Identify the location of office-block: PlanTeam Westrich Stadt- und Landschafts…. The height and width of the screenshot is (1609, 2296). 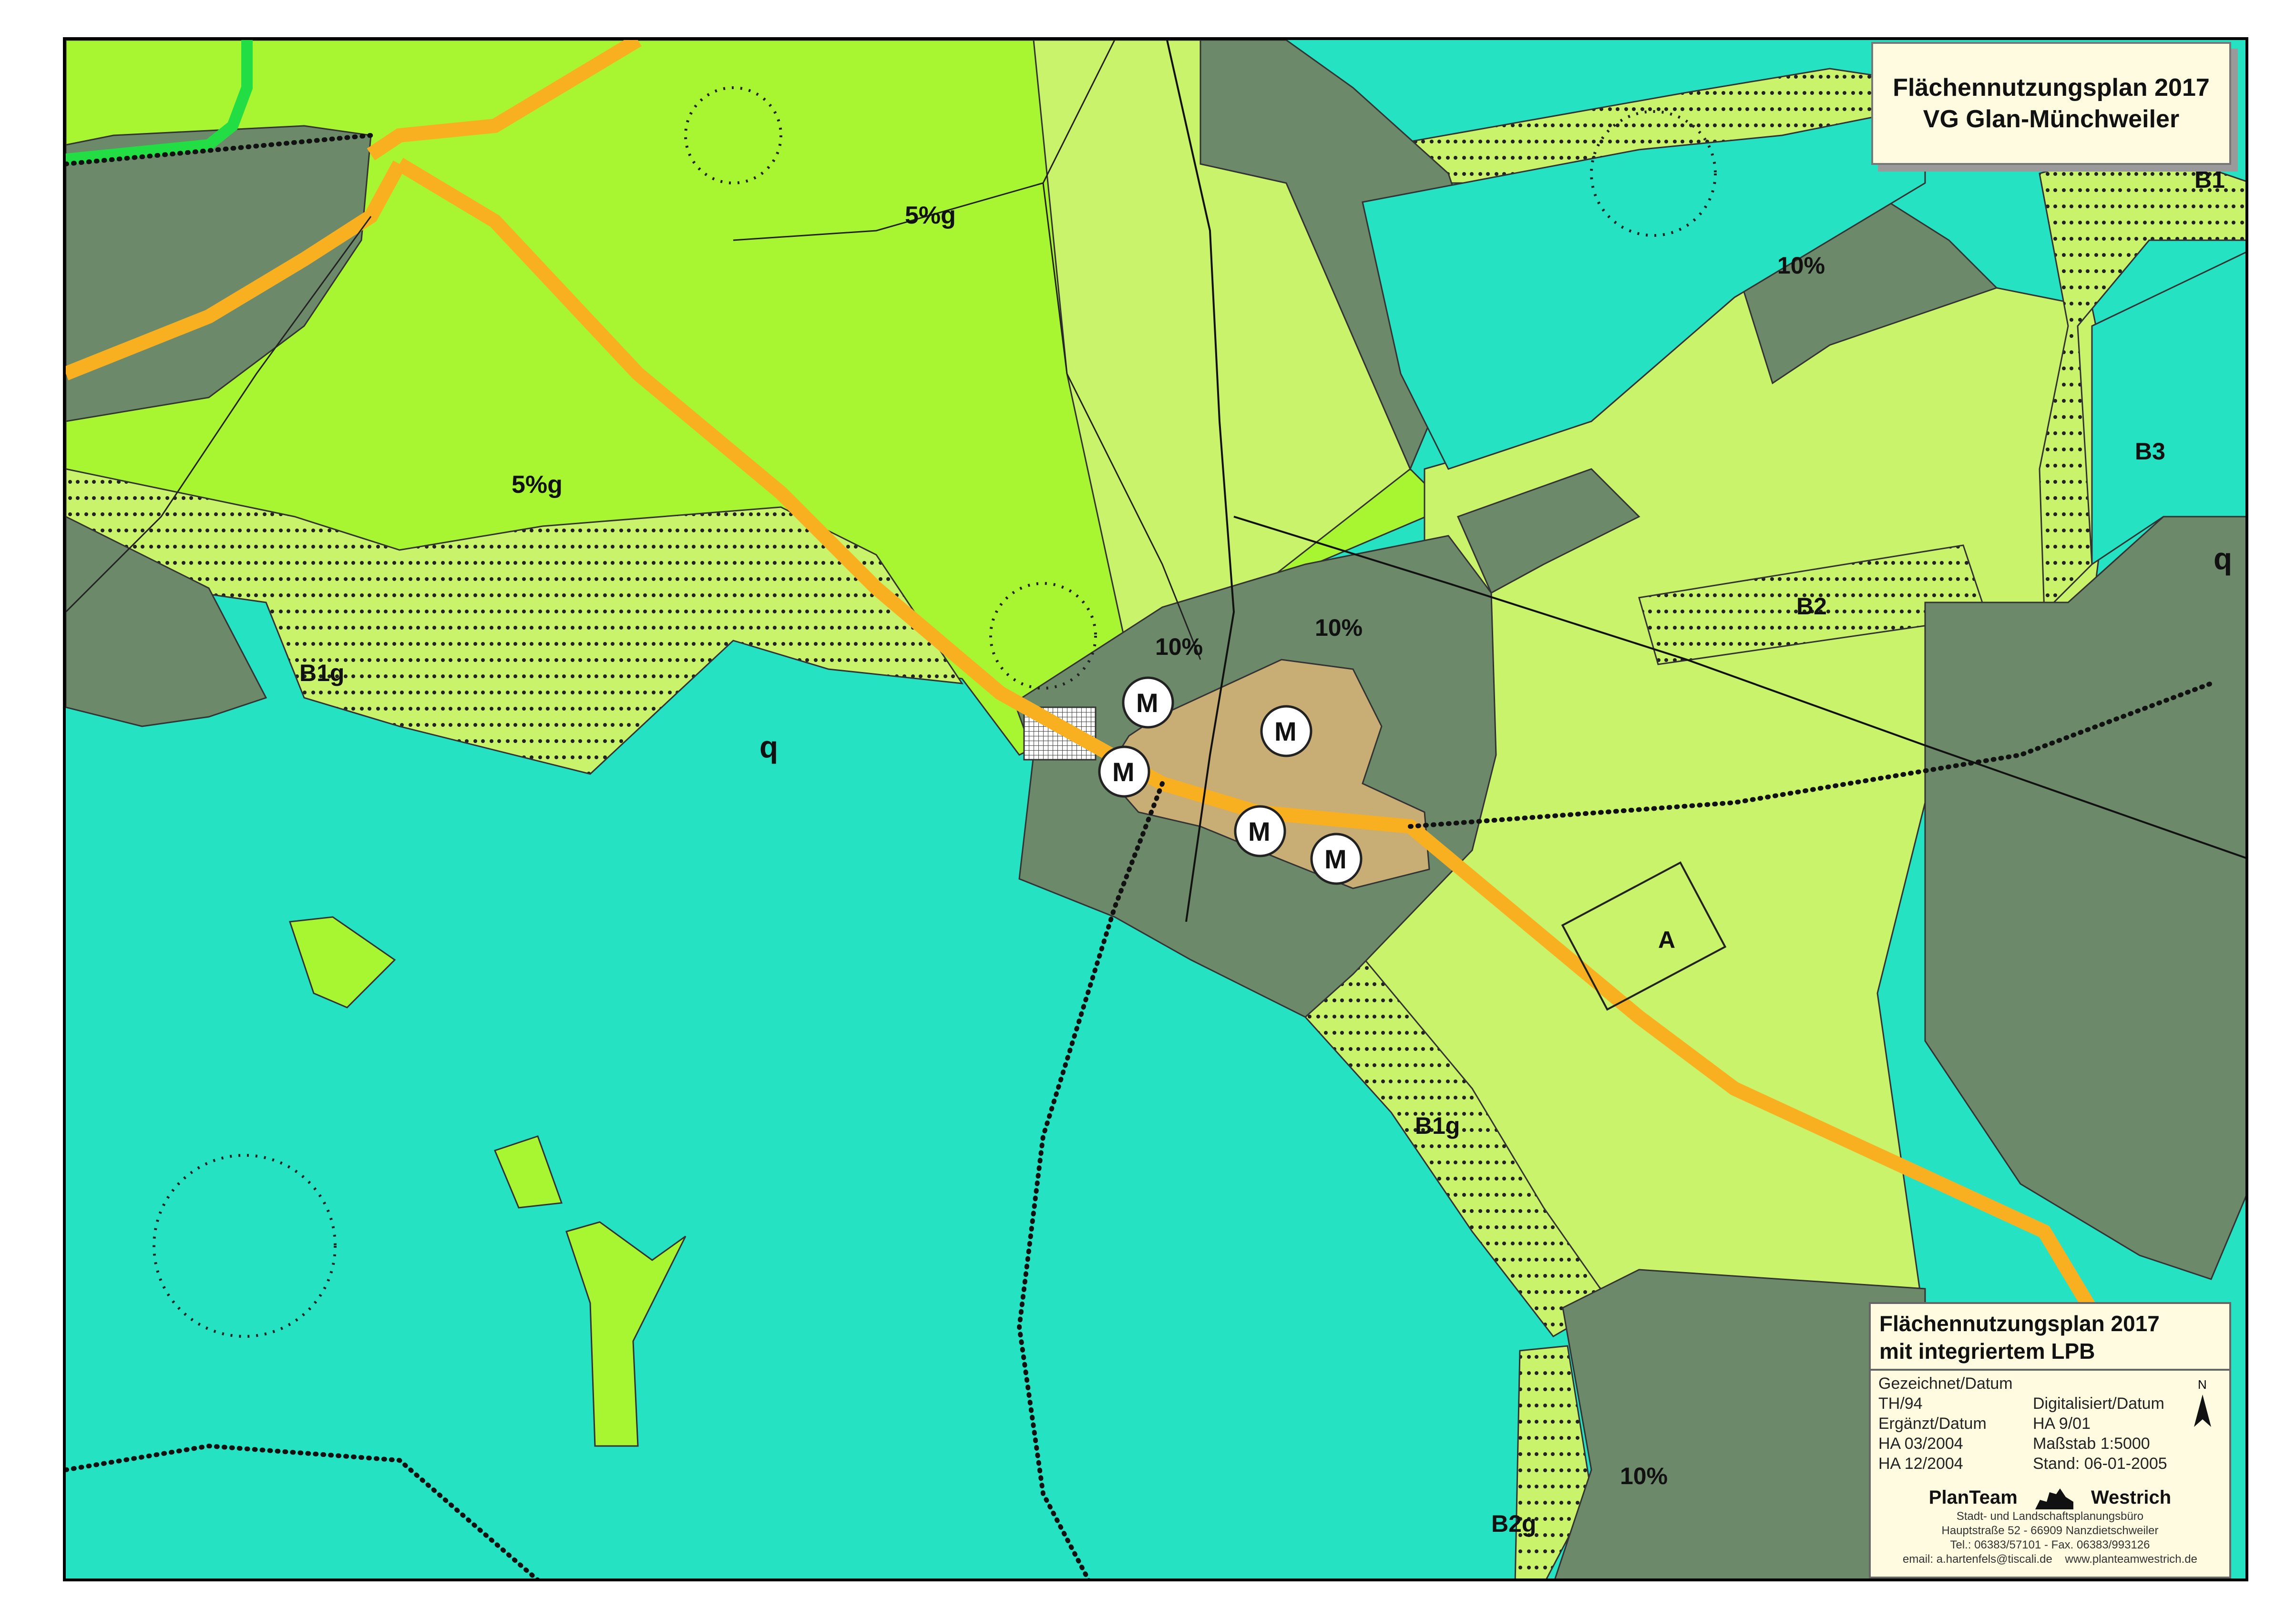
(2050, 1524).